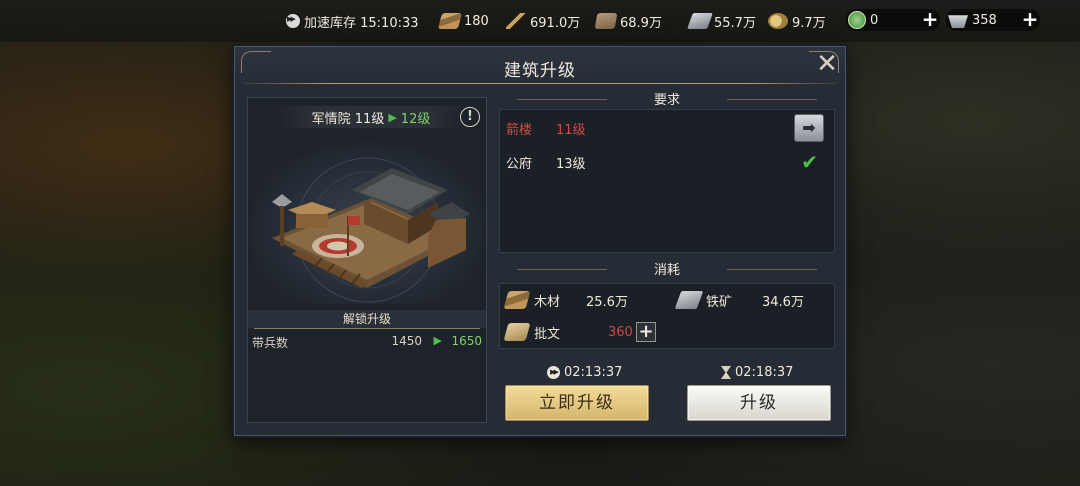  Describe the element at coordinates (547, 302) in the screenshot. I see `cost-name: 木材` at that location.